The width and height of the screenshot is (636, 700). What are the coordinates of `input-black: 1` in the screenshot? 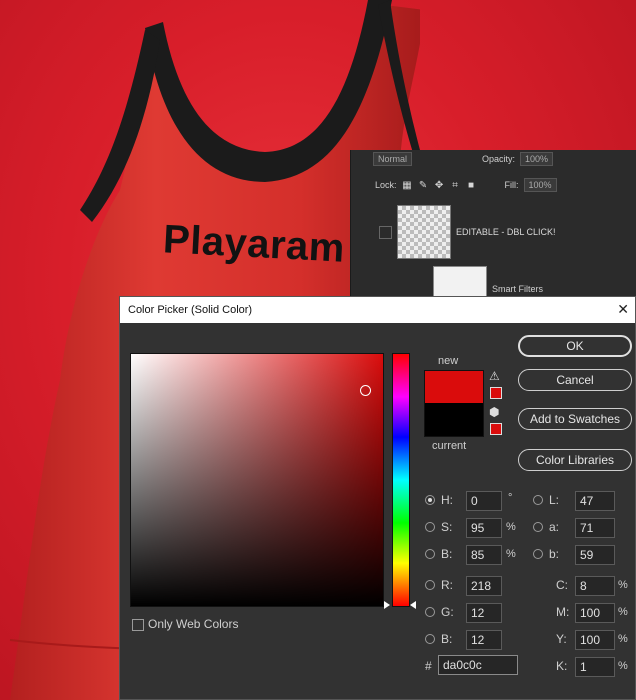 It's located at (595, 667).